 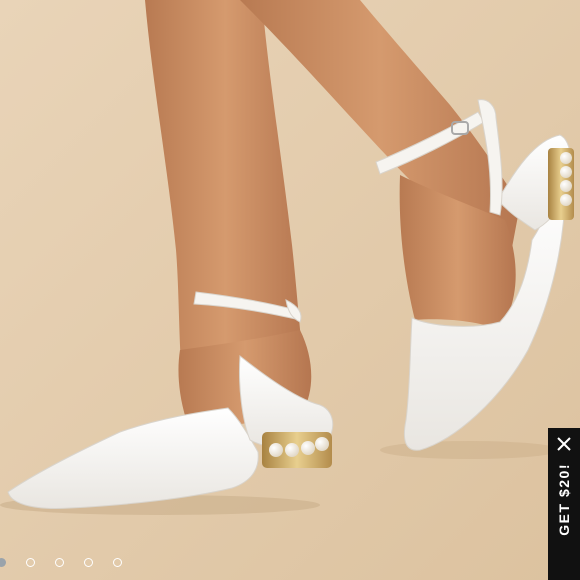 I want to click on carousel-indicators, so click(x=61, y=562).